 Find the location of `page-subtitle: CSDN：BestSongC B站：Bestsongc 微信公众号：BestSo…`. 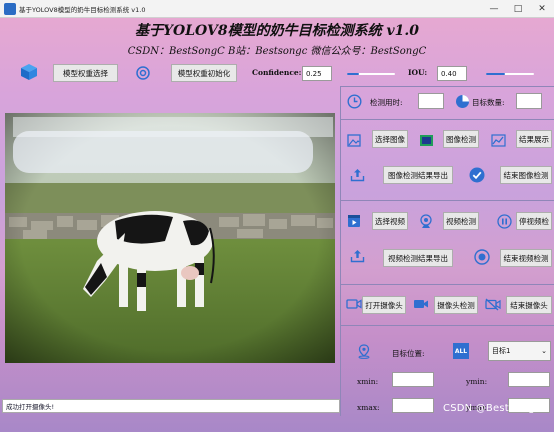

page-subtitle: CSDN：BestSongC B站：Bestsongc 微信公众号：BestSo… is located at coordinates (277, 51).